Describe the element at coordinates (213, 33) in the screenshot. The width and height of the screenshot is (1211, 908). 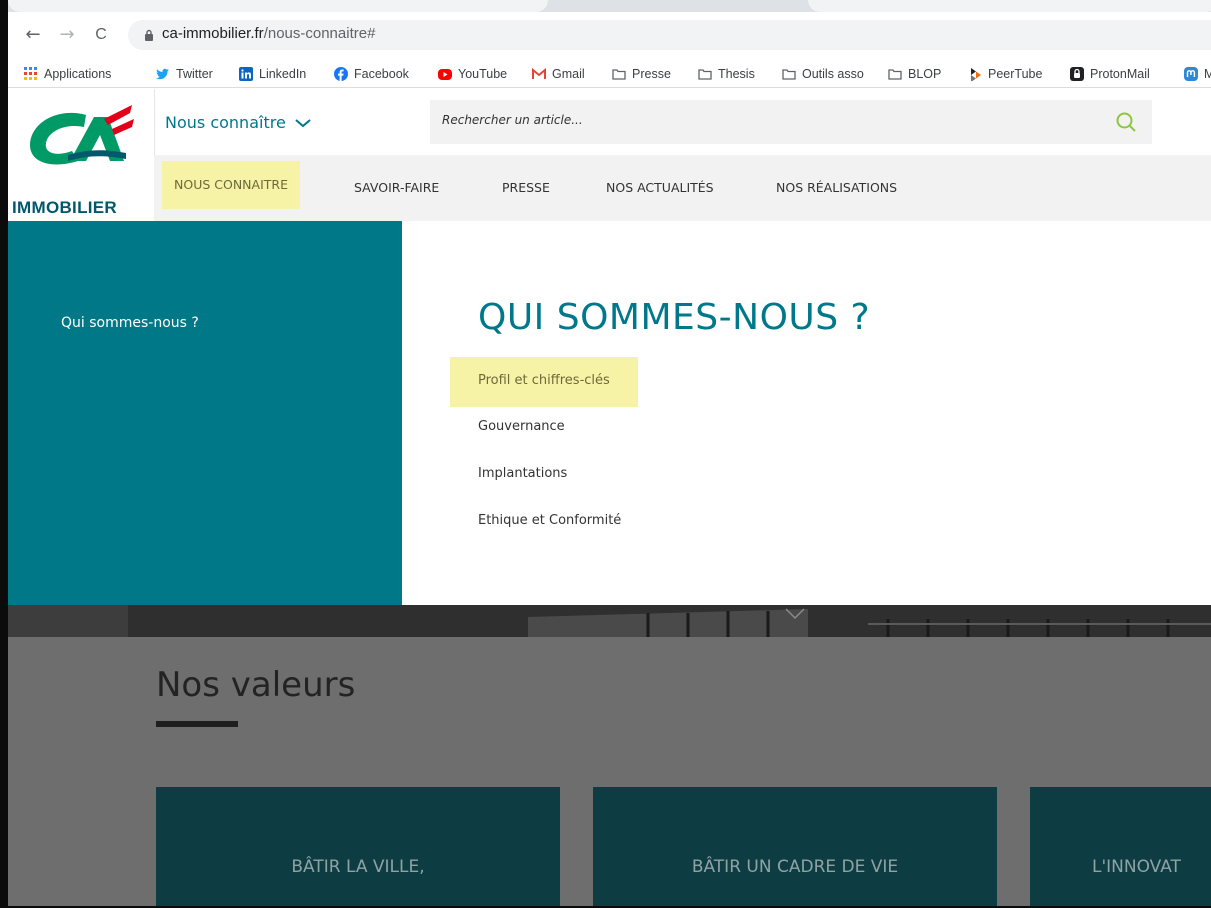
I see `url-domain: ca-immobilier.fr` at that location.